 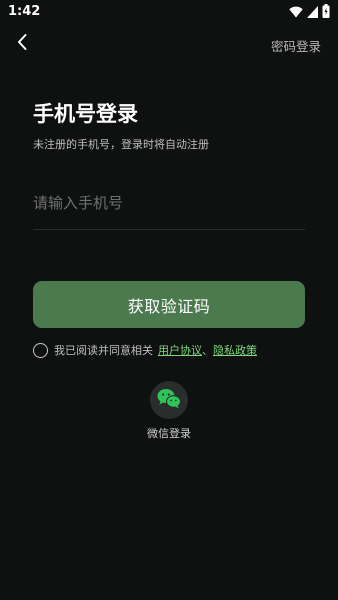 I want to click on signal-icon, so click(x=312, y=12).